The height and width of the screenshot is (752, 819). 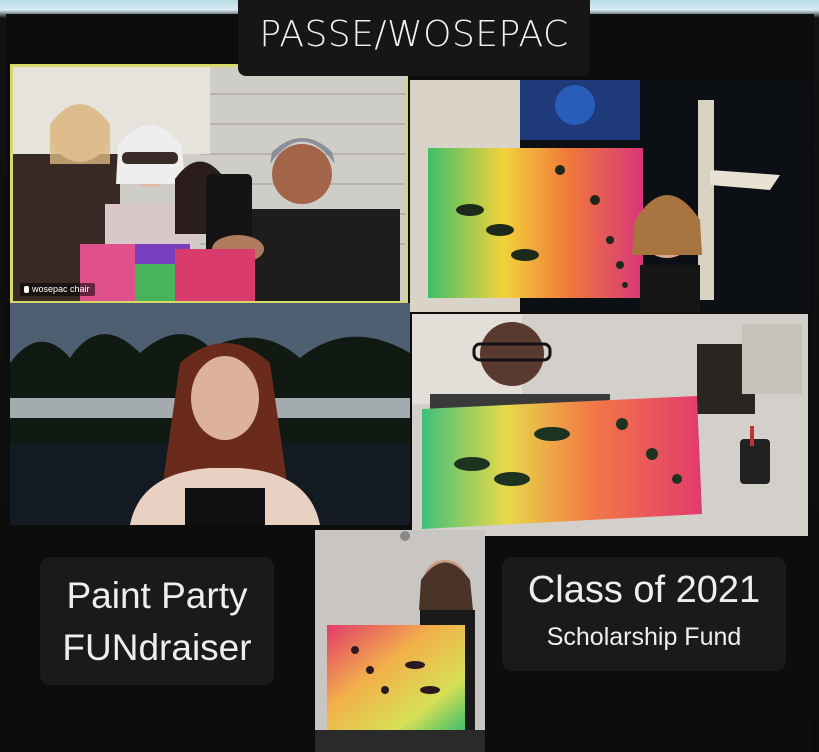 What do you see at coordinates (644, 590) in the screenshot?
I see `caption-line-1: Class of 2021` at bounding box center [644, 590].